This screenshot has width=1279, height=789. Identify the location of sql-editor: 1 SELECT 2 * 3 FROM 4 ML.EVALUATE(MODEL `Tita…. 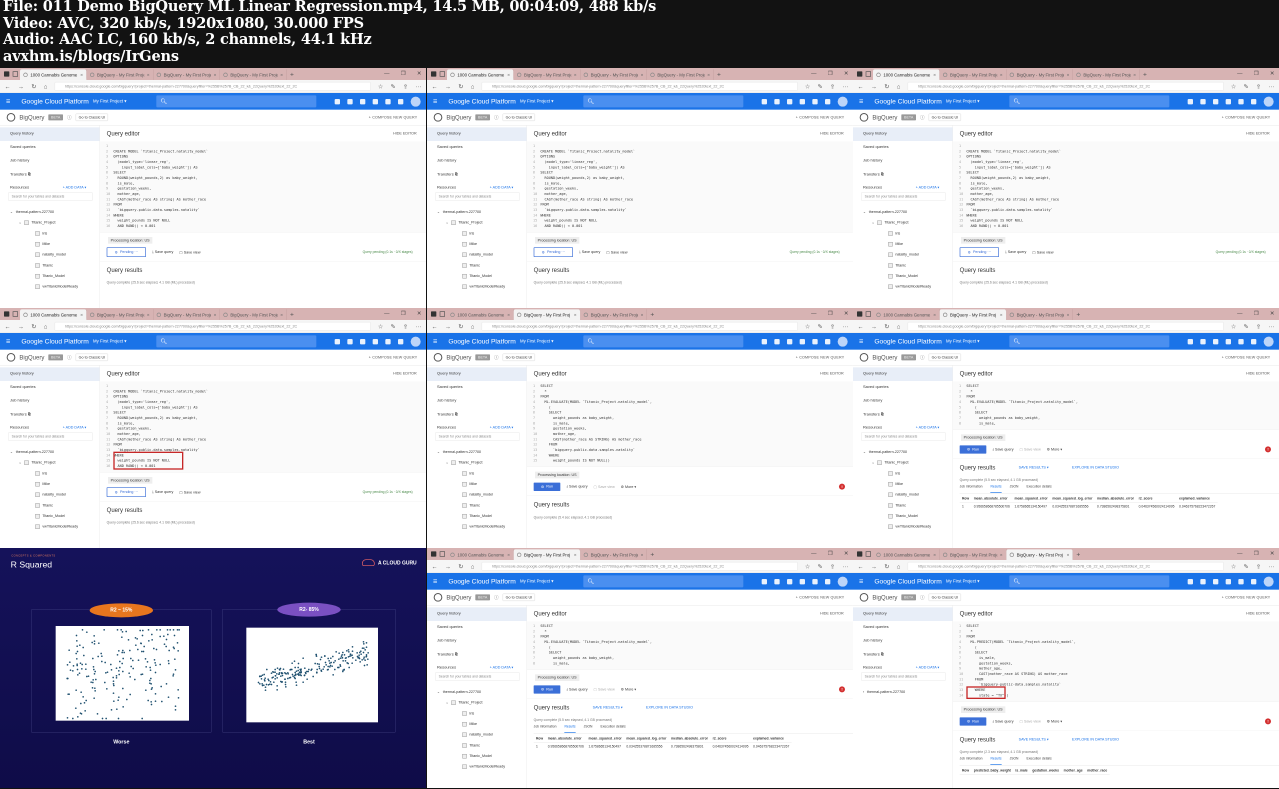
(1115, 405).